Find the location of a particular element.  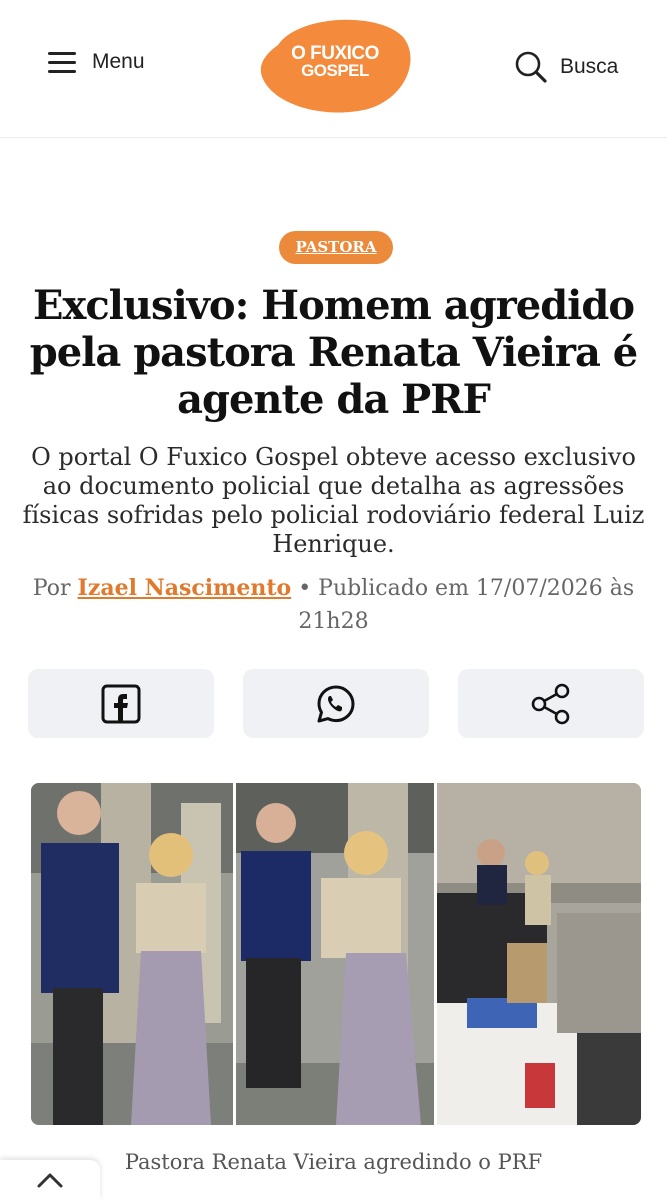

whatsapp-share-button is located at coordinates (336, 703).